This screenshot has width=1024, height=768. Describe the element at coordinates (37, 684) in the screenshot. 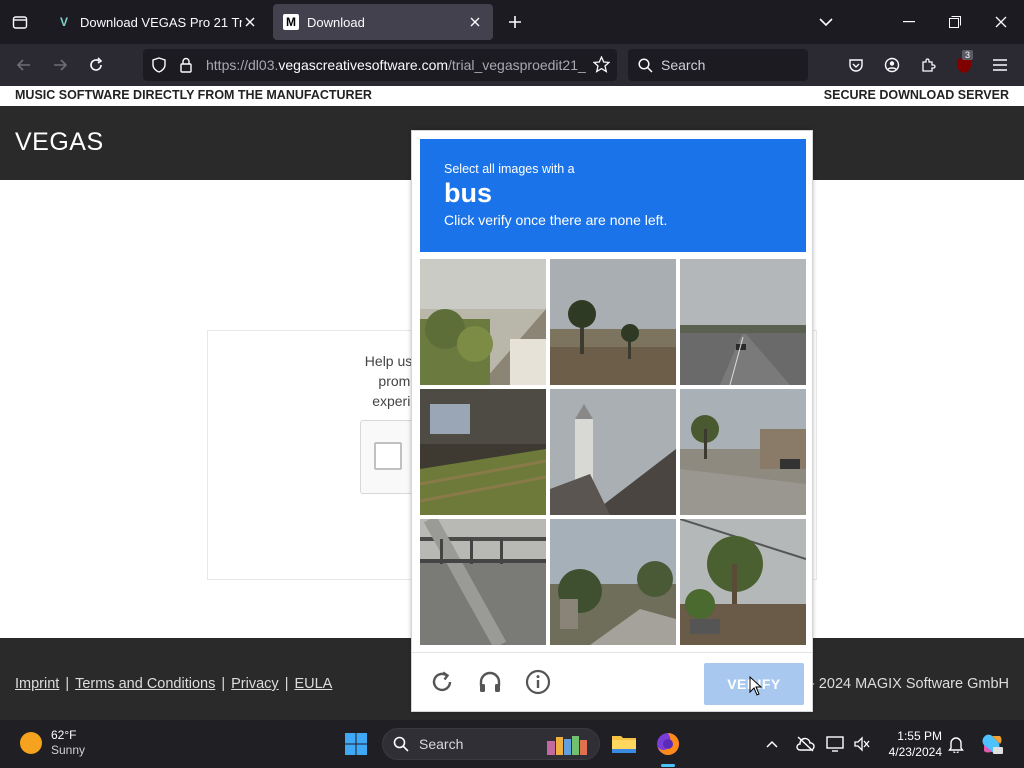

I see `imprint-link: Imprint` at that location.